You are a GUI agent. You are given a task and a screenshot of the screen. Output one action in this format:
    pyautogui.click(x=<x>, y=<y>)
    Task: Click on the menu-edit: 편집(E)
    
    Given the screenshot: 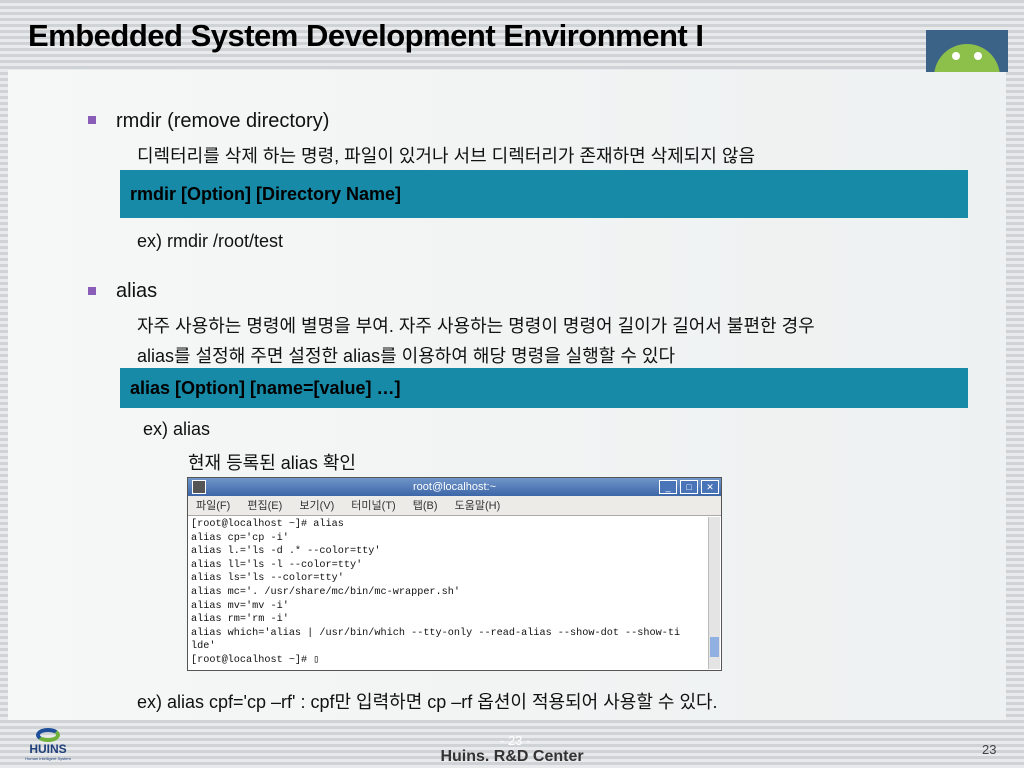 What is the action you would take?
    pyautogui.click(x=264, y=506)
    